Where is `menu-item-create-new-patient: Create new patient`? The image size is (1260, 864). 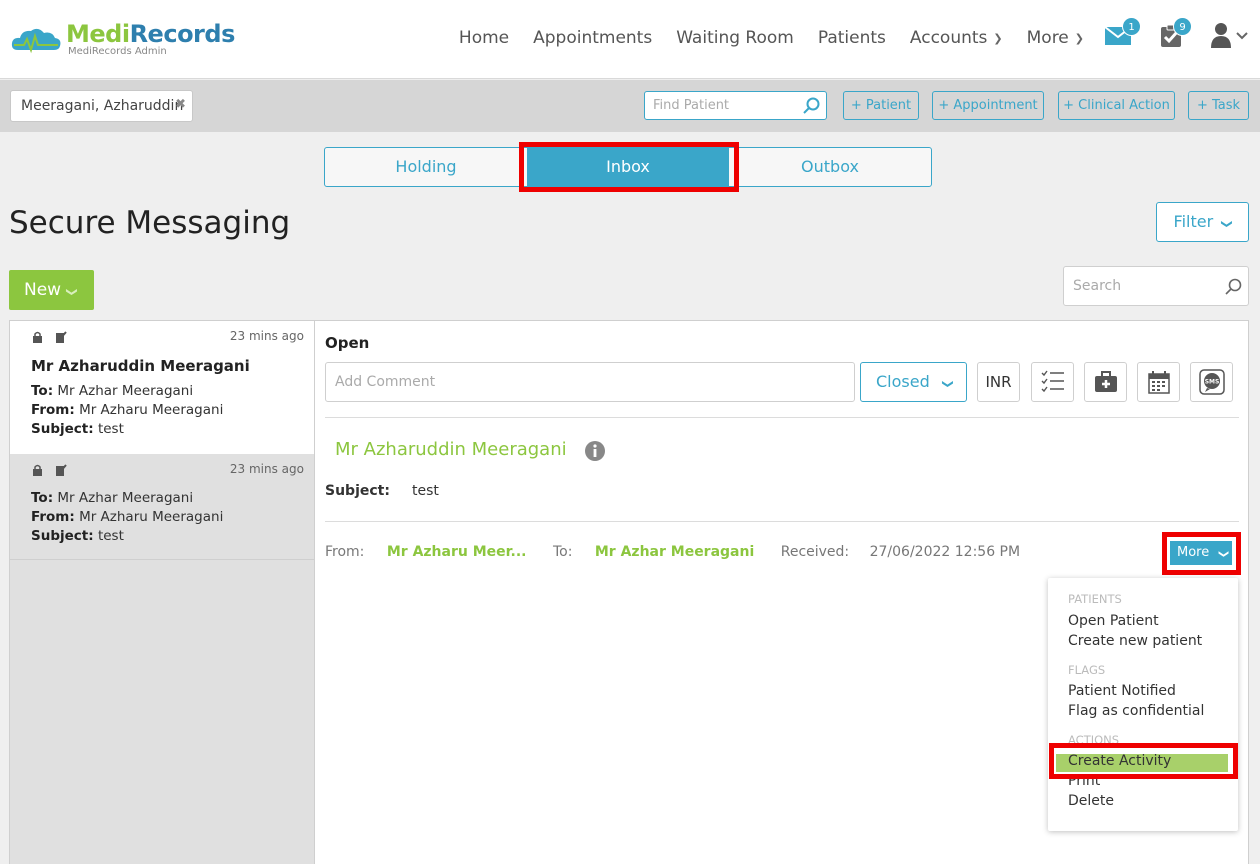 menu-item-create-new-patient: Create new patient is located at coordinates (1135, 641).